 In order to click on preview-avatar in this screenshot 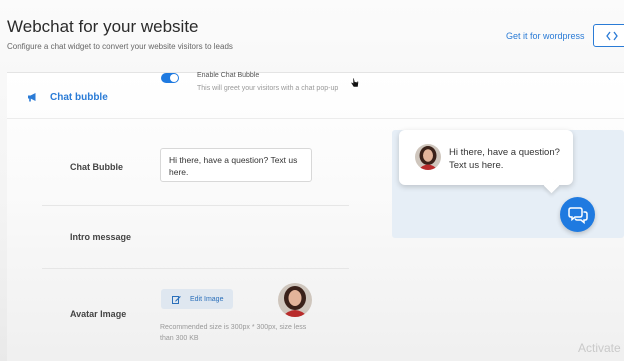, I will do `click(428, 157)`.